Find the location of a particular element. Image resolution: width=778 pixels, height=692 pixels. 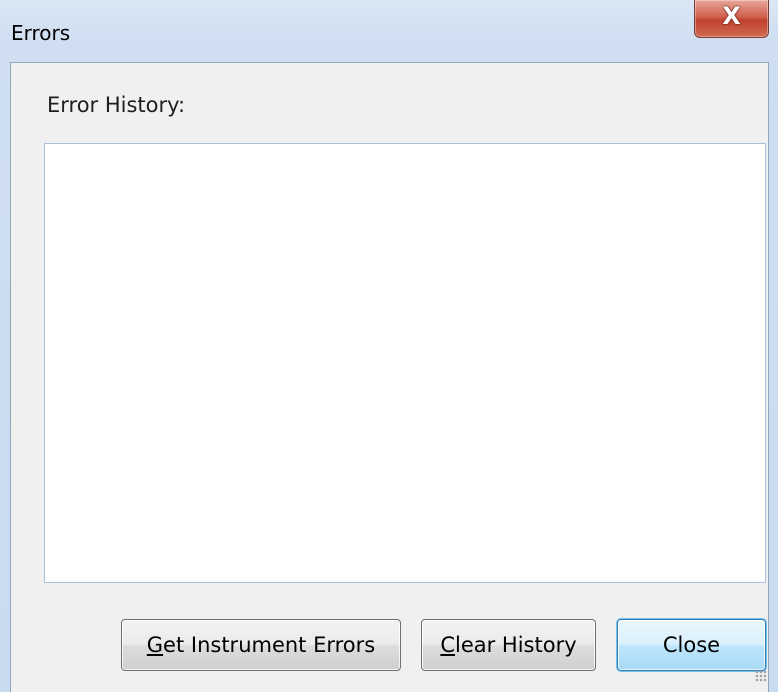

title-bar: Errors X is located at coordinates (389, 31).